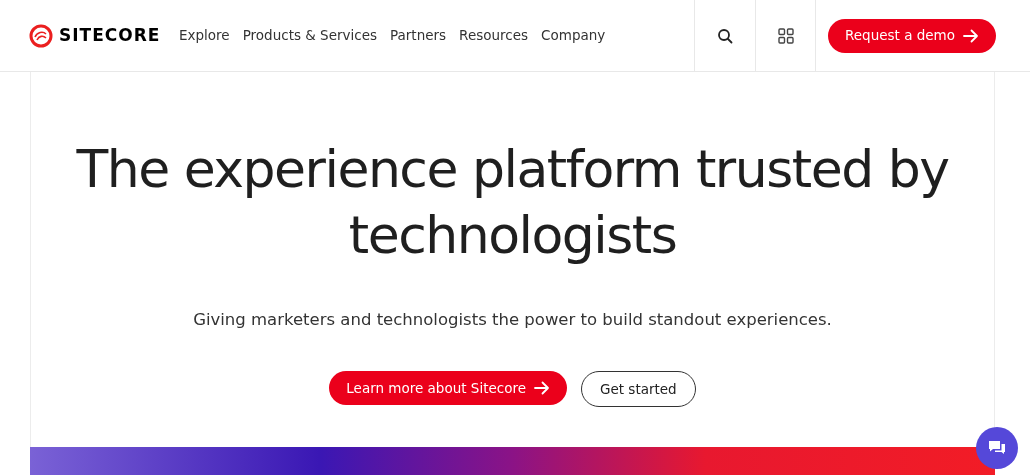 The image size is (1030, 475). Describe the element at coordinates (204, 35) in the screenshot. I see `nav-link: Explore` at that location.